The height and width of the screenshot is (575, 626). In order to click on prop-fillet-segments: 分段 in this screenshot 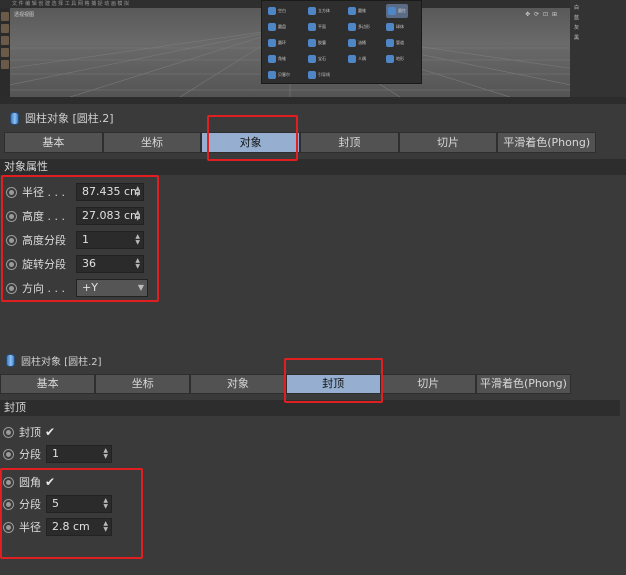, I will do `click(22, 504)`.